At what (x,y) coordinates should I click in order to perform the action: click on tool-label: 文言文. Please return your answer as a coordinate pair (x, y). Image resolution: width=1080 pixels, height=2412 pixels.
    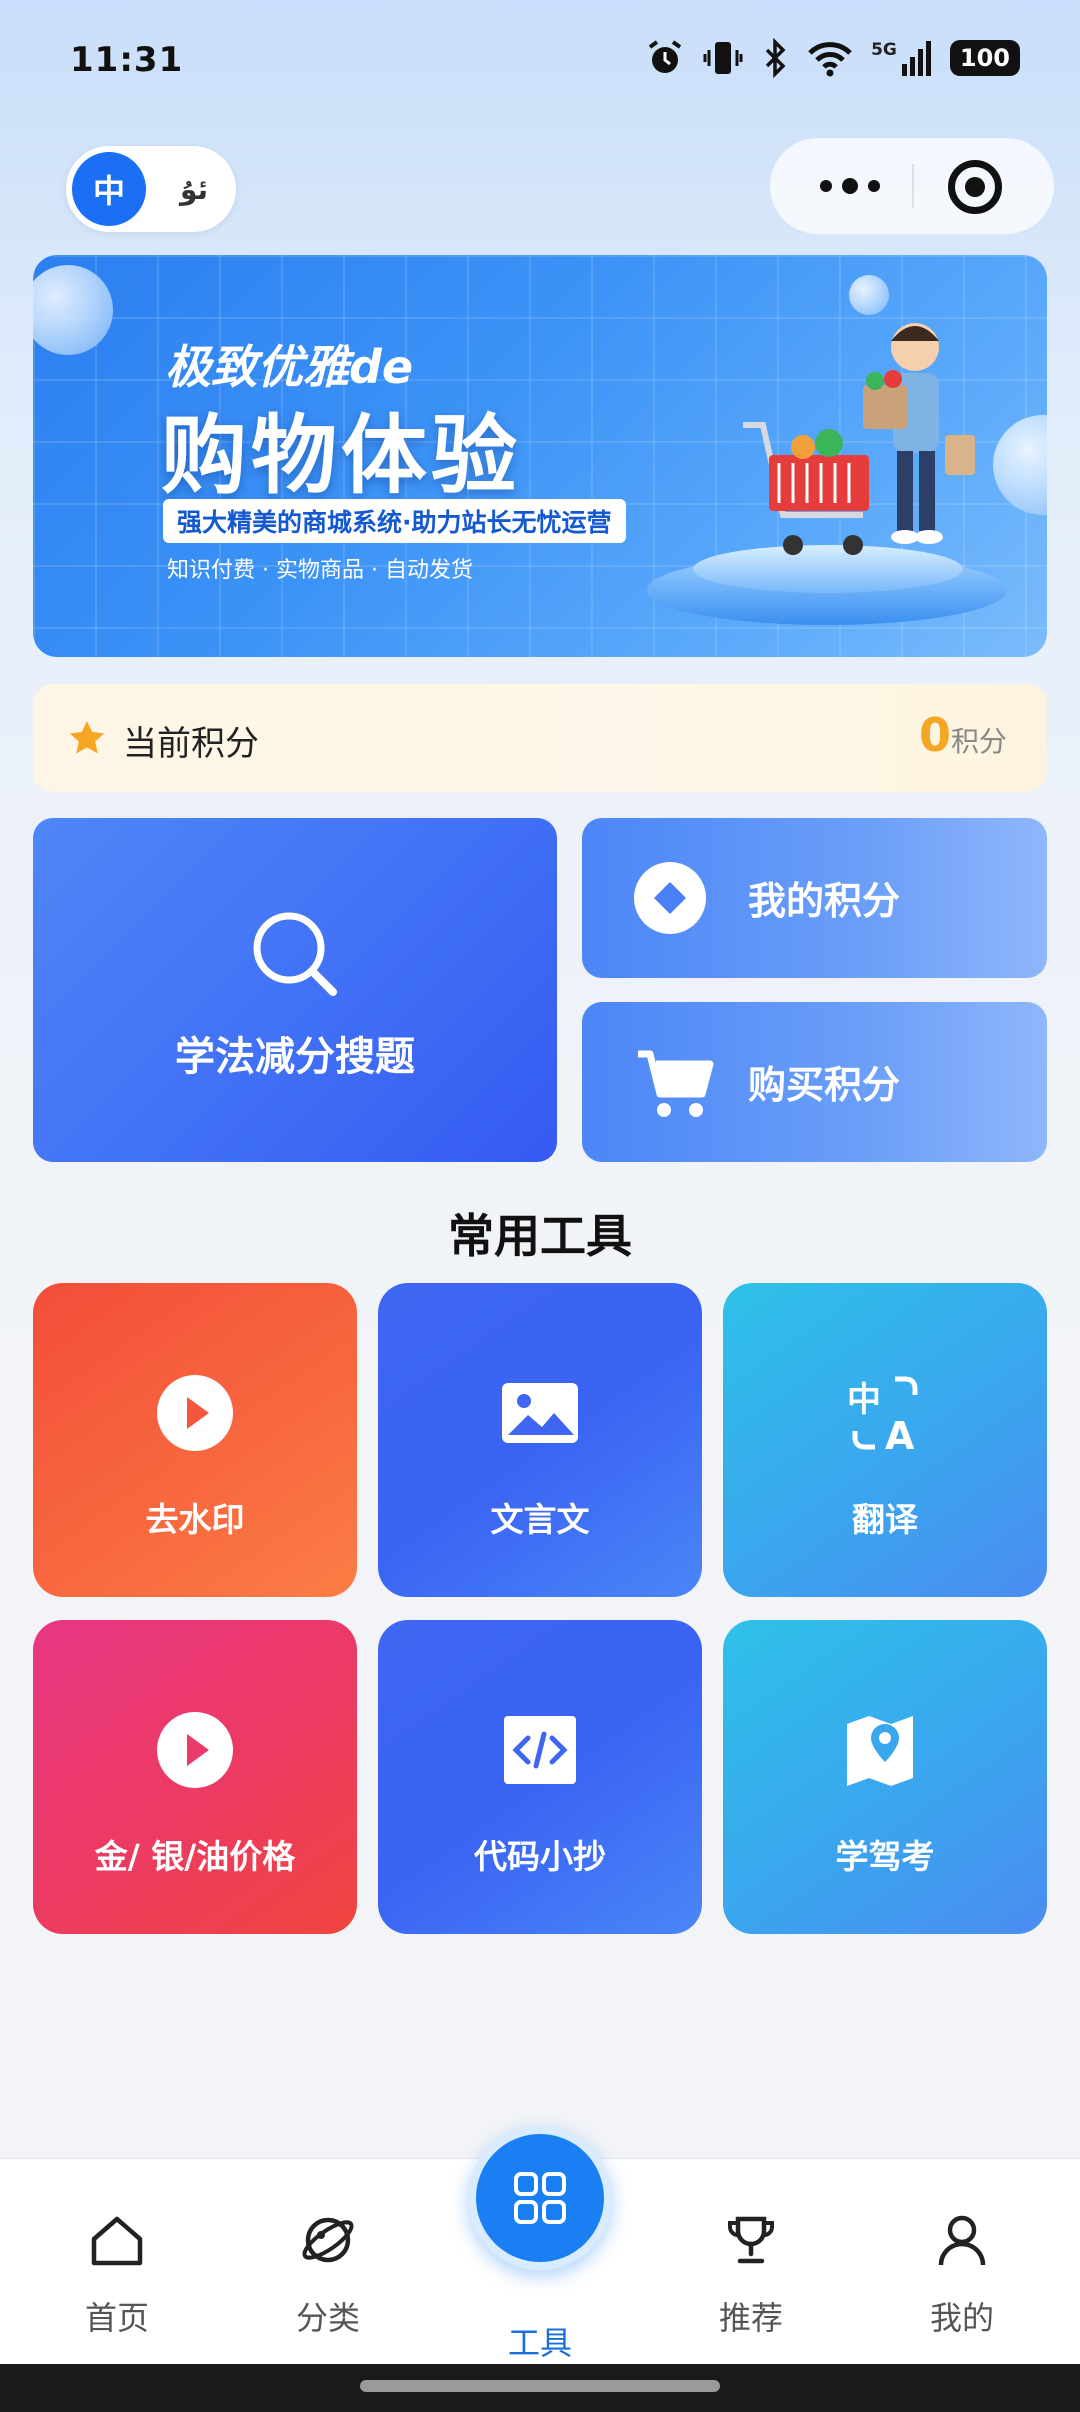
    Looking at the image, I should click on (540, 1519).